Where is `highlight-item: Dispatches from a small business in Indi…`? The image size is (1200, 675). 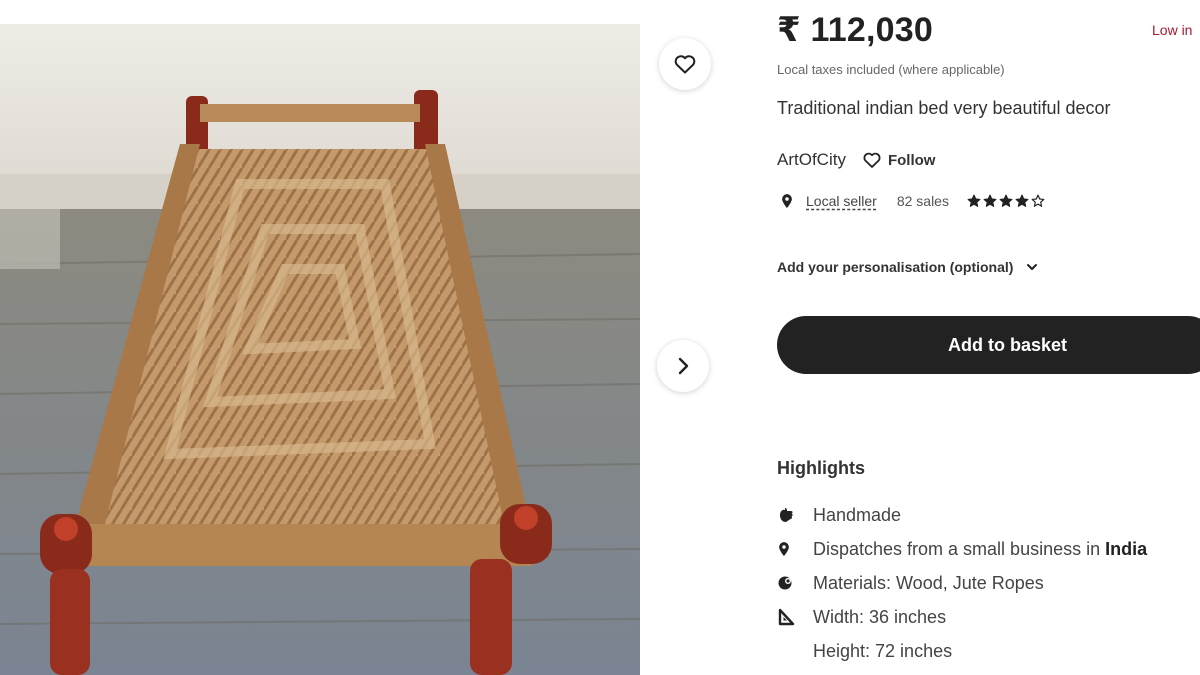 highlight-item: Dispatches from a small business in Indi… is located at coordinates (962, 549).